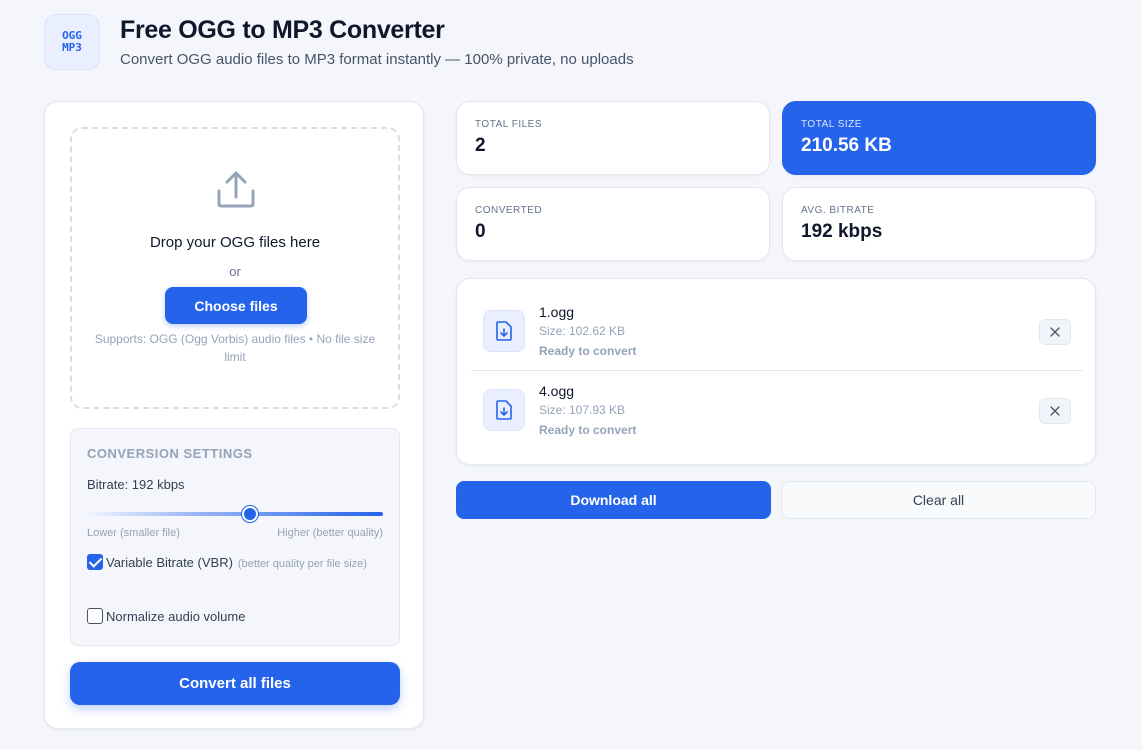 This screenshot has width=1142, height=750. What do you see at coordinates (95, 616) in the screenshot?
I see `normalize-checkbox` at bounding box center [95, 616].